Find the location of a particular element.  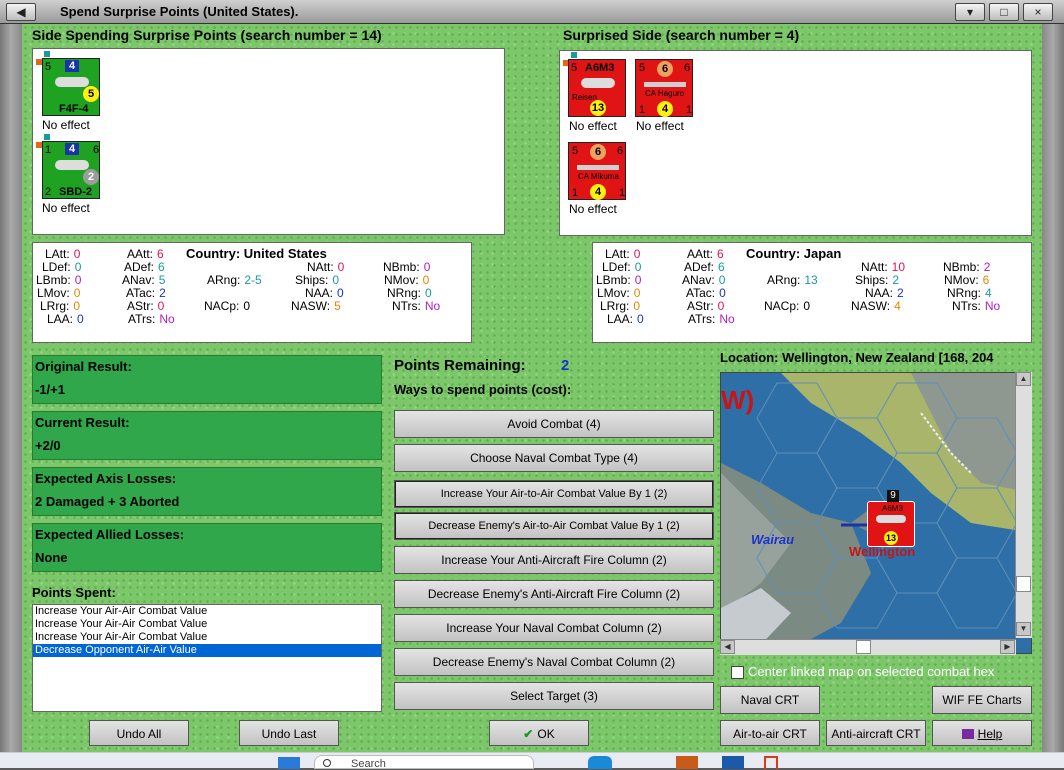

center-map-checkbox-row: Center linked map on selected combat hex is located at coordinates (880, 673).